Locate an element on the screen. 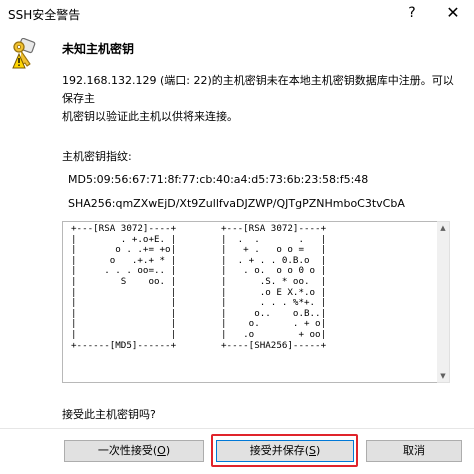  cancel-button: 取消 is located at coordinates (414, 451).